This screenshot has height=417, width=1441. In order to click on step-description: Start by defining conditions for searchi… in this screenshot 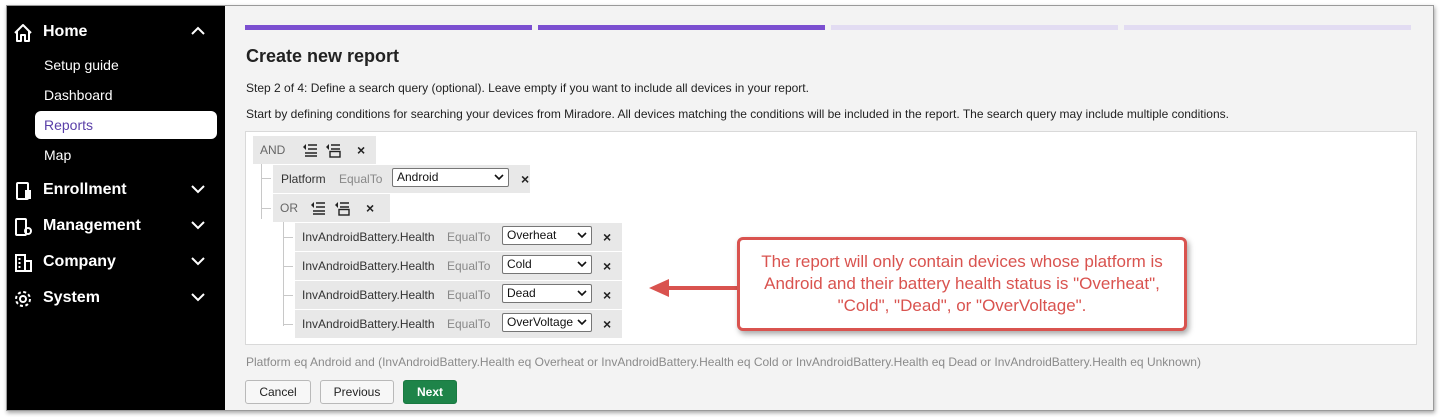, I will do `click(737, 114)`.